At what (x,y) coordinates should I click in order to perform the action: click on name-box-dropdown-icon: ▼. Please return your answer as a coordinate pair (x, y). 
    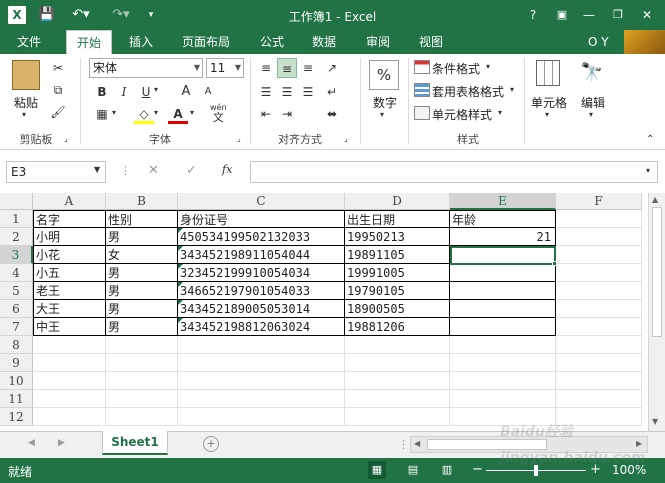
    Looking at the image, I should click on (97, 169).